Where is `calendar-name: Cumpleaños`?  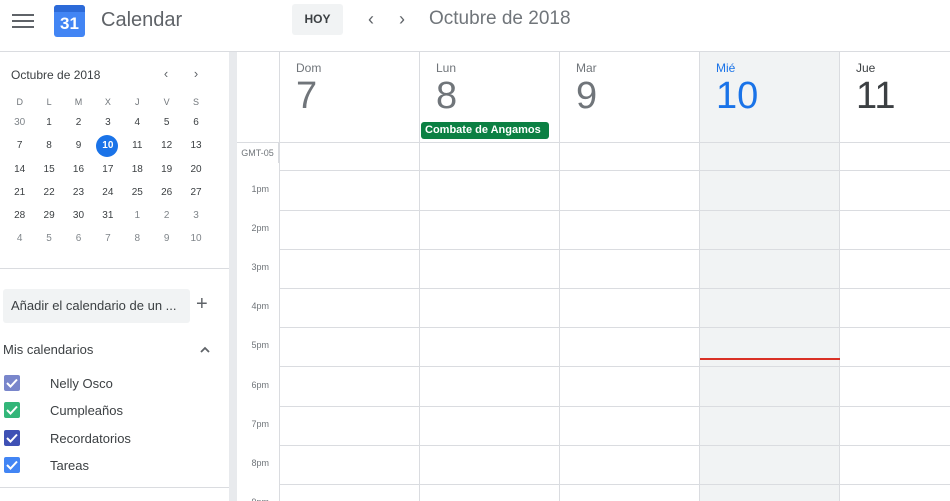
calendar-name: Cumpleaños is located at coordinates (86, 411).